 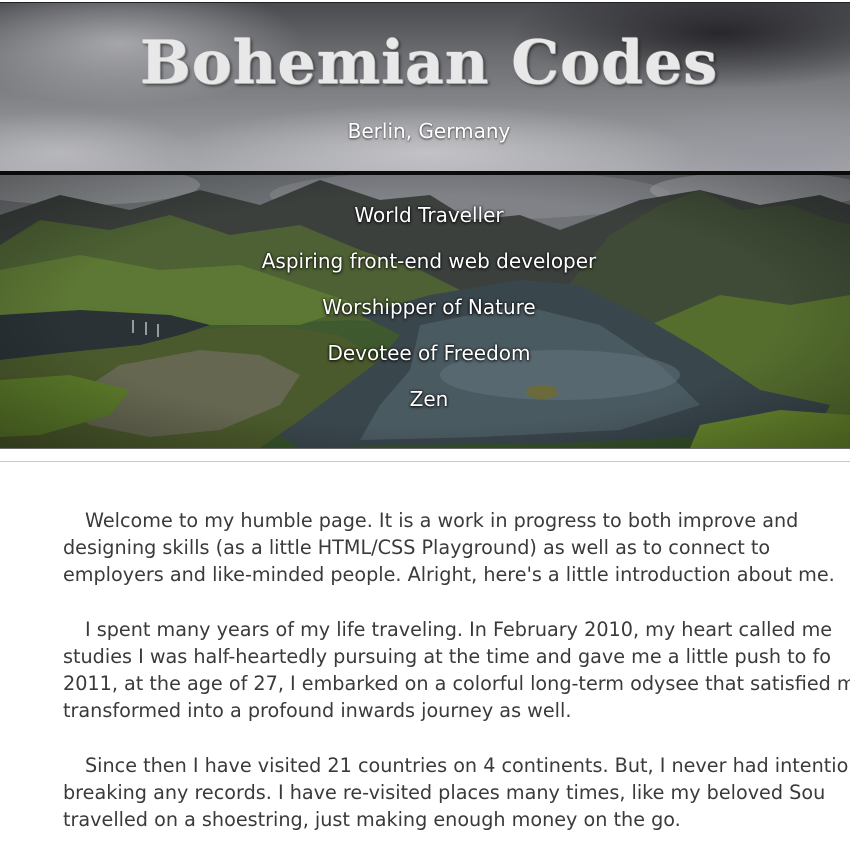 I want to click on location-text: Berlin, Germany, so click(x=429, y=131).